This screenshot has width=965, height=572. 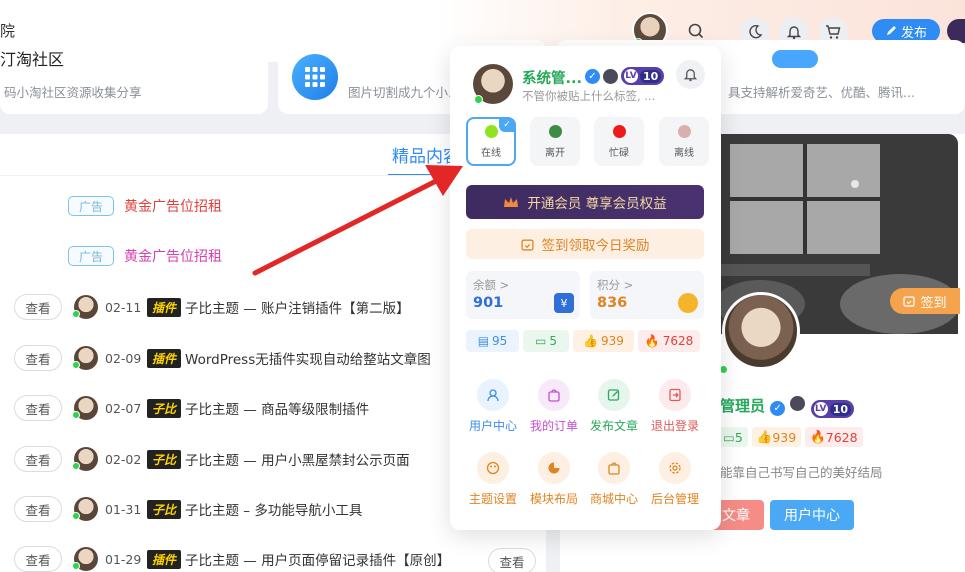 I want to click on menu-user-center: 用户中心, so click(x=493, y=410).